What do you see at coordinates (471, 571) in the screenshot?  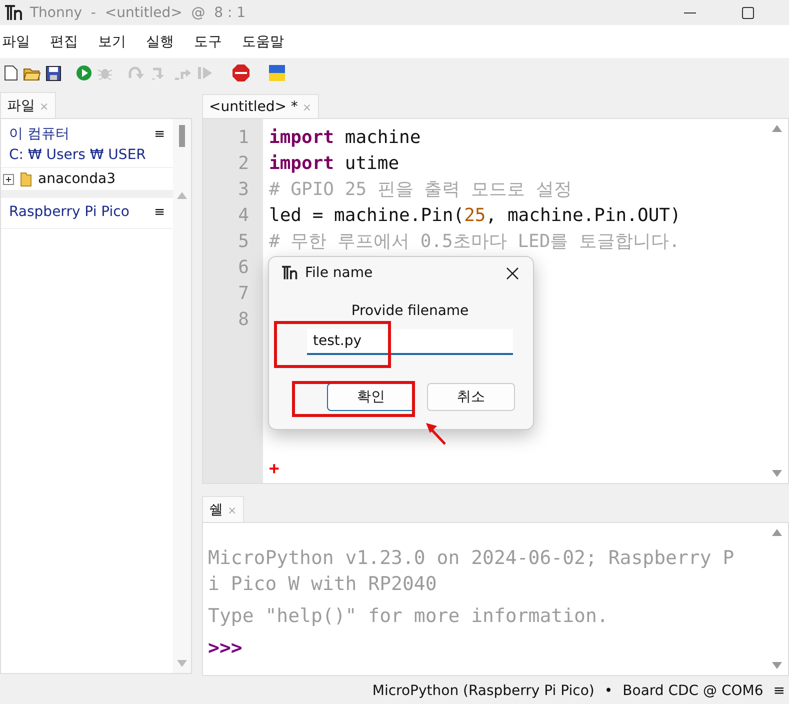 I see `shell-output: MicroPython v1.23.0 on 2024-06-02; Raspberry Pi Pico W with RP2040` at bounding box center [471, 571].